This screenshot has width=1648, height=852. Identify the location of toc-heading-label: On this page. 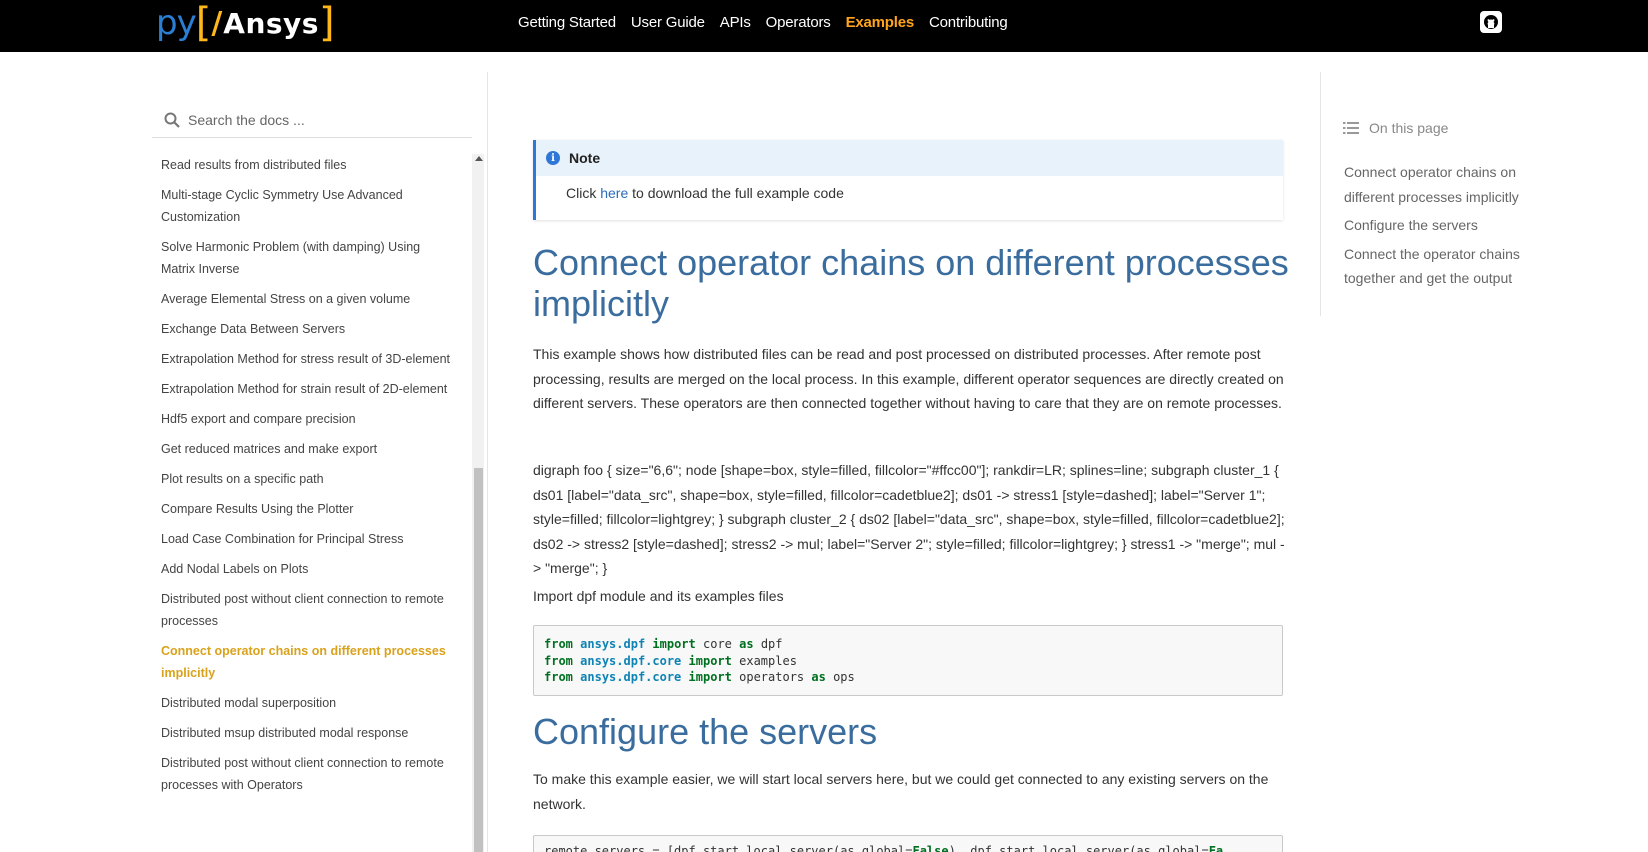
(1409, 128).